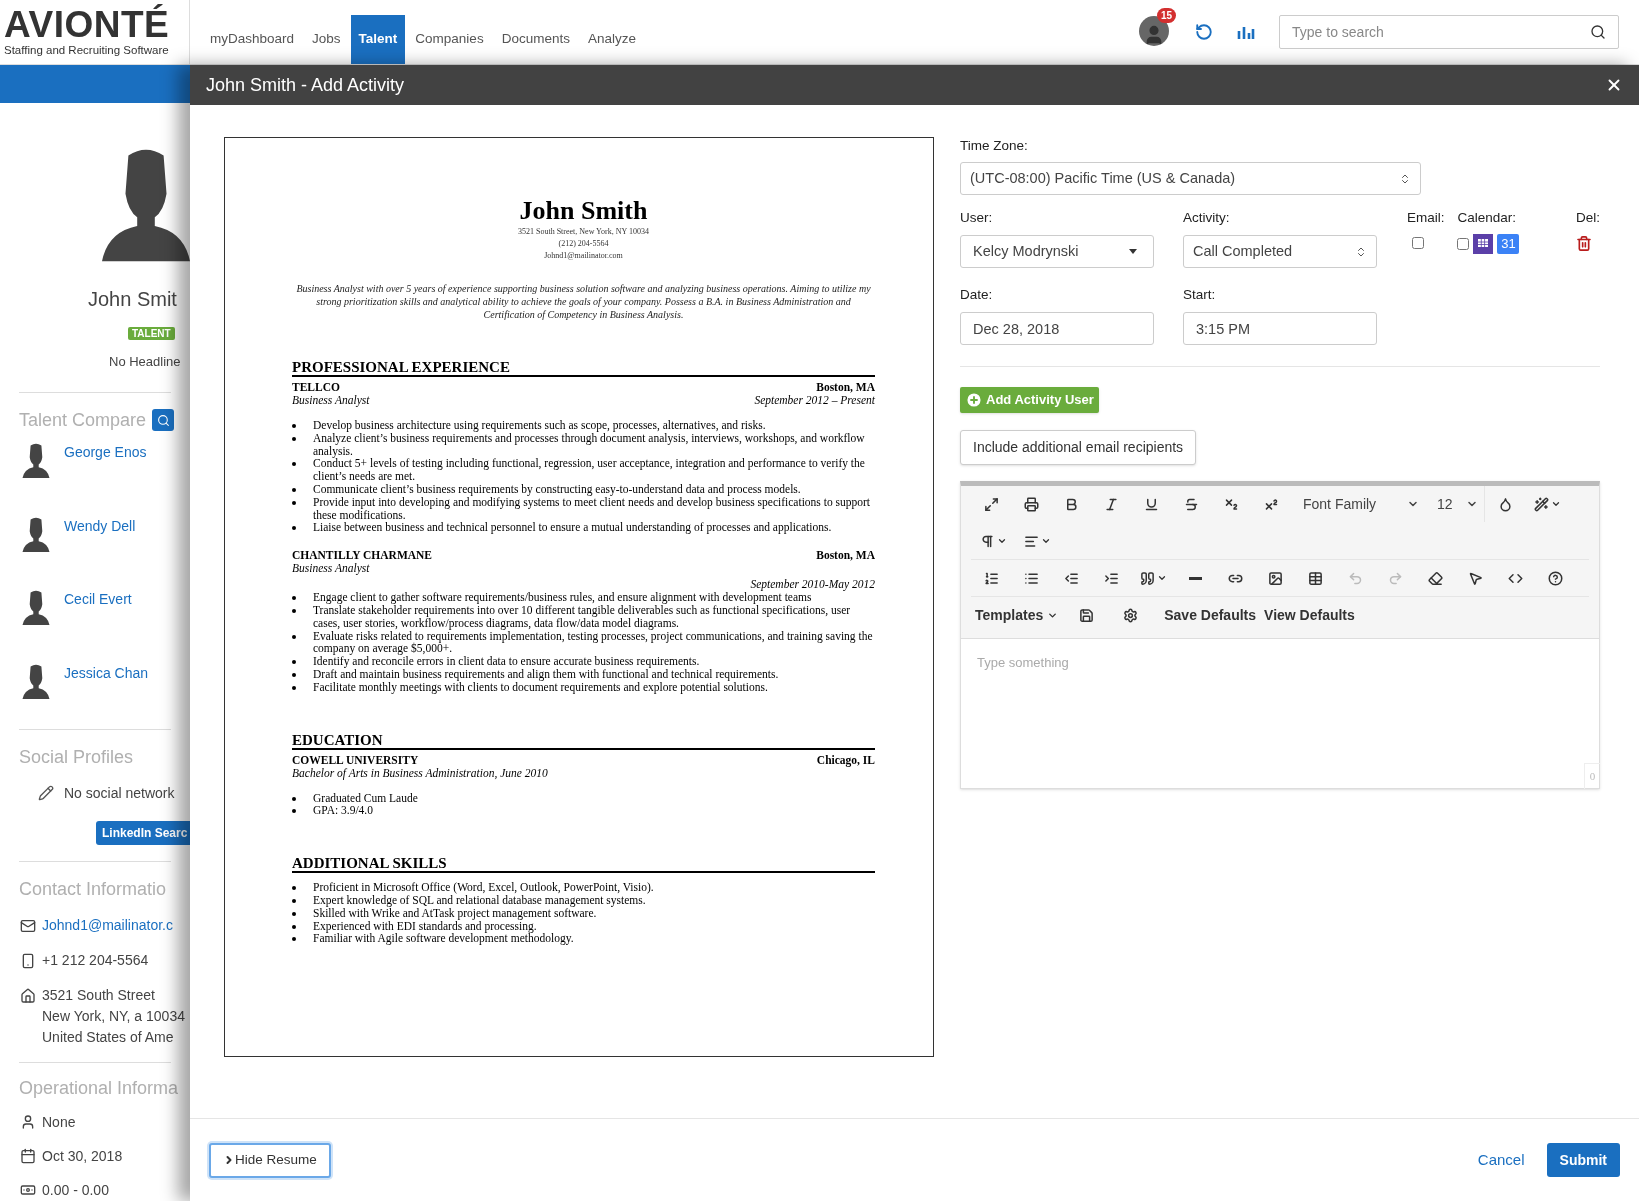 The width and height of the screenshot is (1639, 1201). I want to click on resume-bullet: Communicate client’s business requirements by constructing easy-to-understand data and process models., so click(557, 489).